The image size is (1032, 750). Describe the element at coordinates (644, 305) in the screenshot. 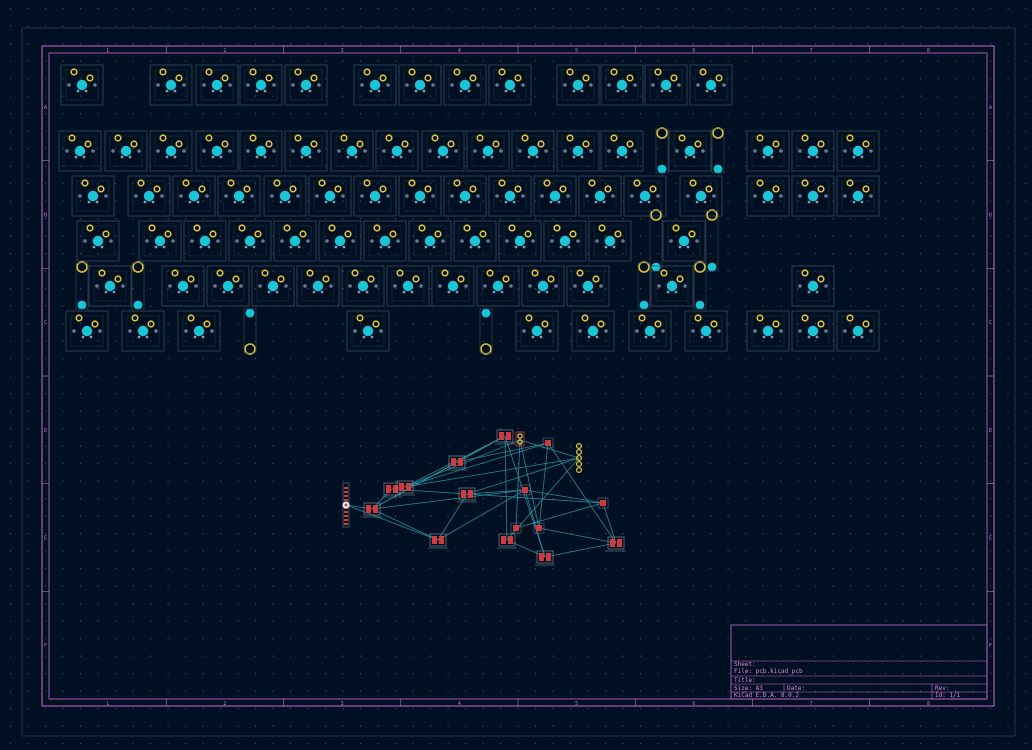

I see `stabilizer-hole` at that location.